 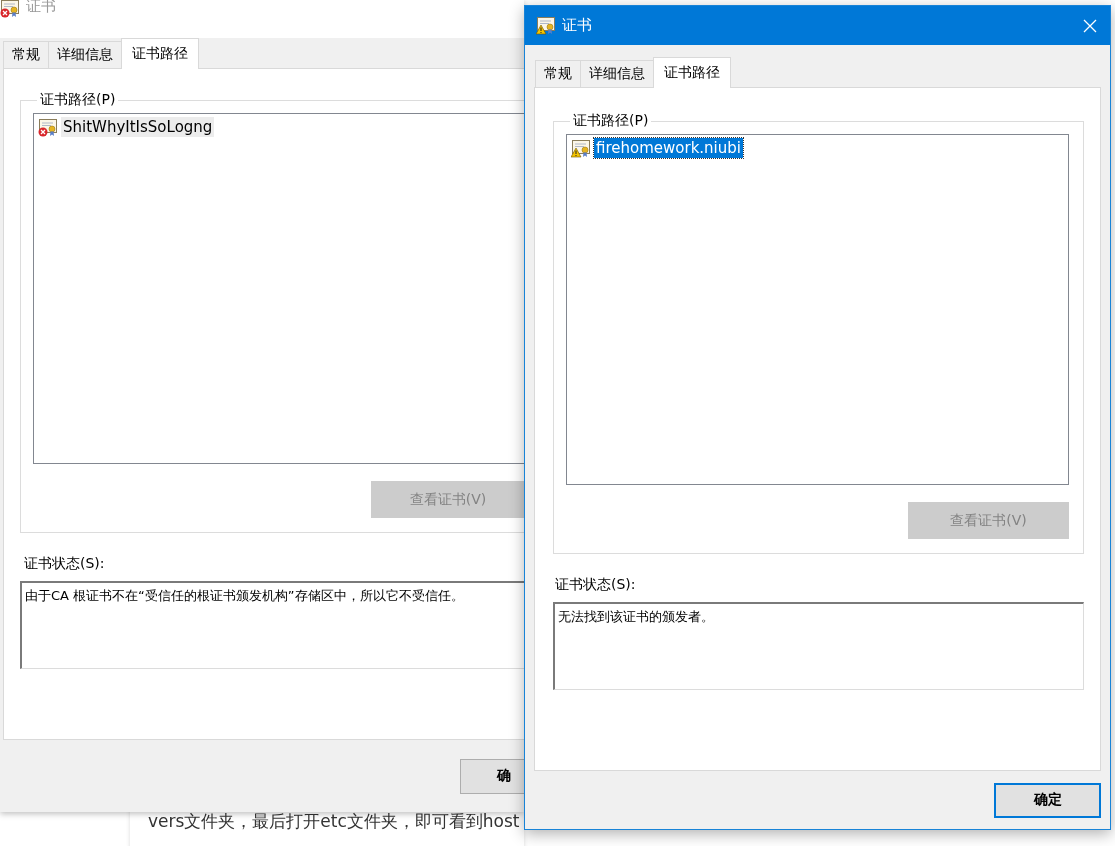 I want to click on close-icon, so click(x=1090, y=25).